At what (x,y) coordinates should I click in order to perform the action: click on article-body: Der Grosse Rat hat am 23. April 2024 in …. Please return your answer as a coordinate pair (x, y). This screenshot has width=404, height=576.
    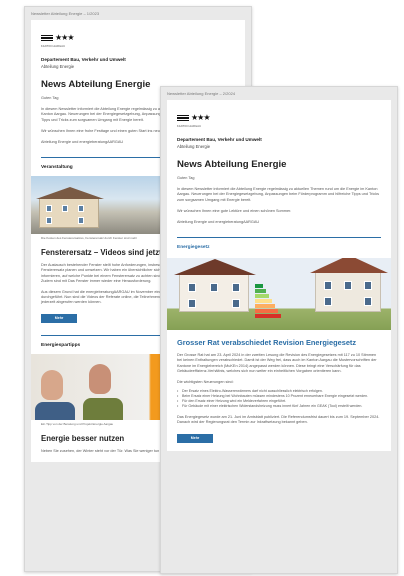
    Looking at the image, I should click on (277, 363).